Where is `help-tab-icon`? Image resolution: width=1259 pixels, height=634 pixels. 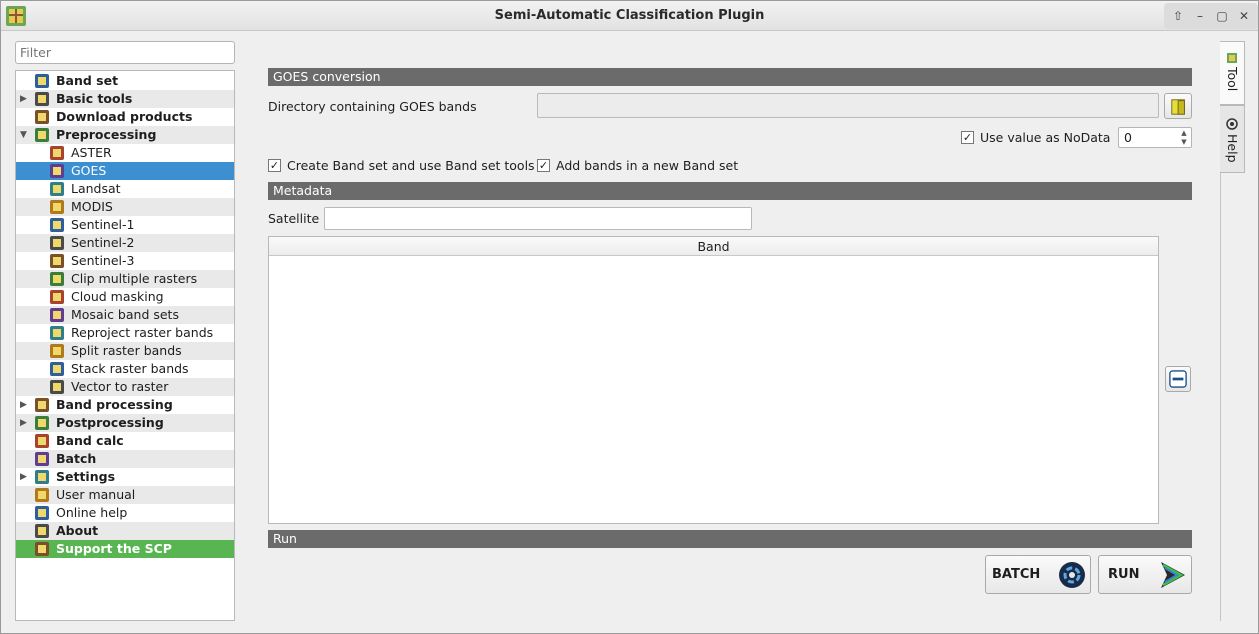 help-tab-icon is located at coordinates (1232, 124).